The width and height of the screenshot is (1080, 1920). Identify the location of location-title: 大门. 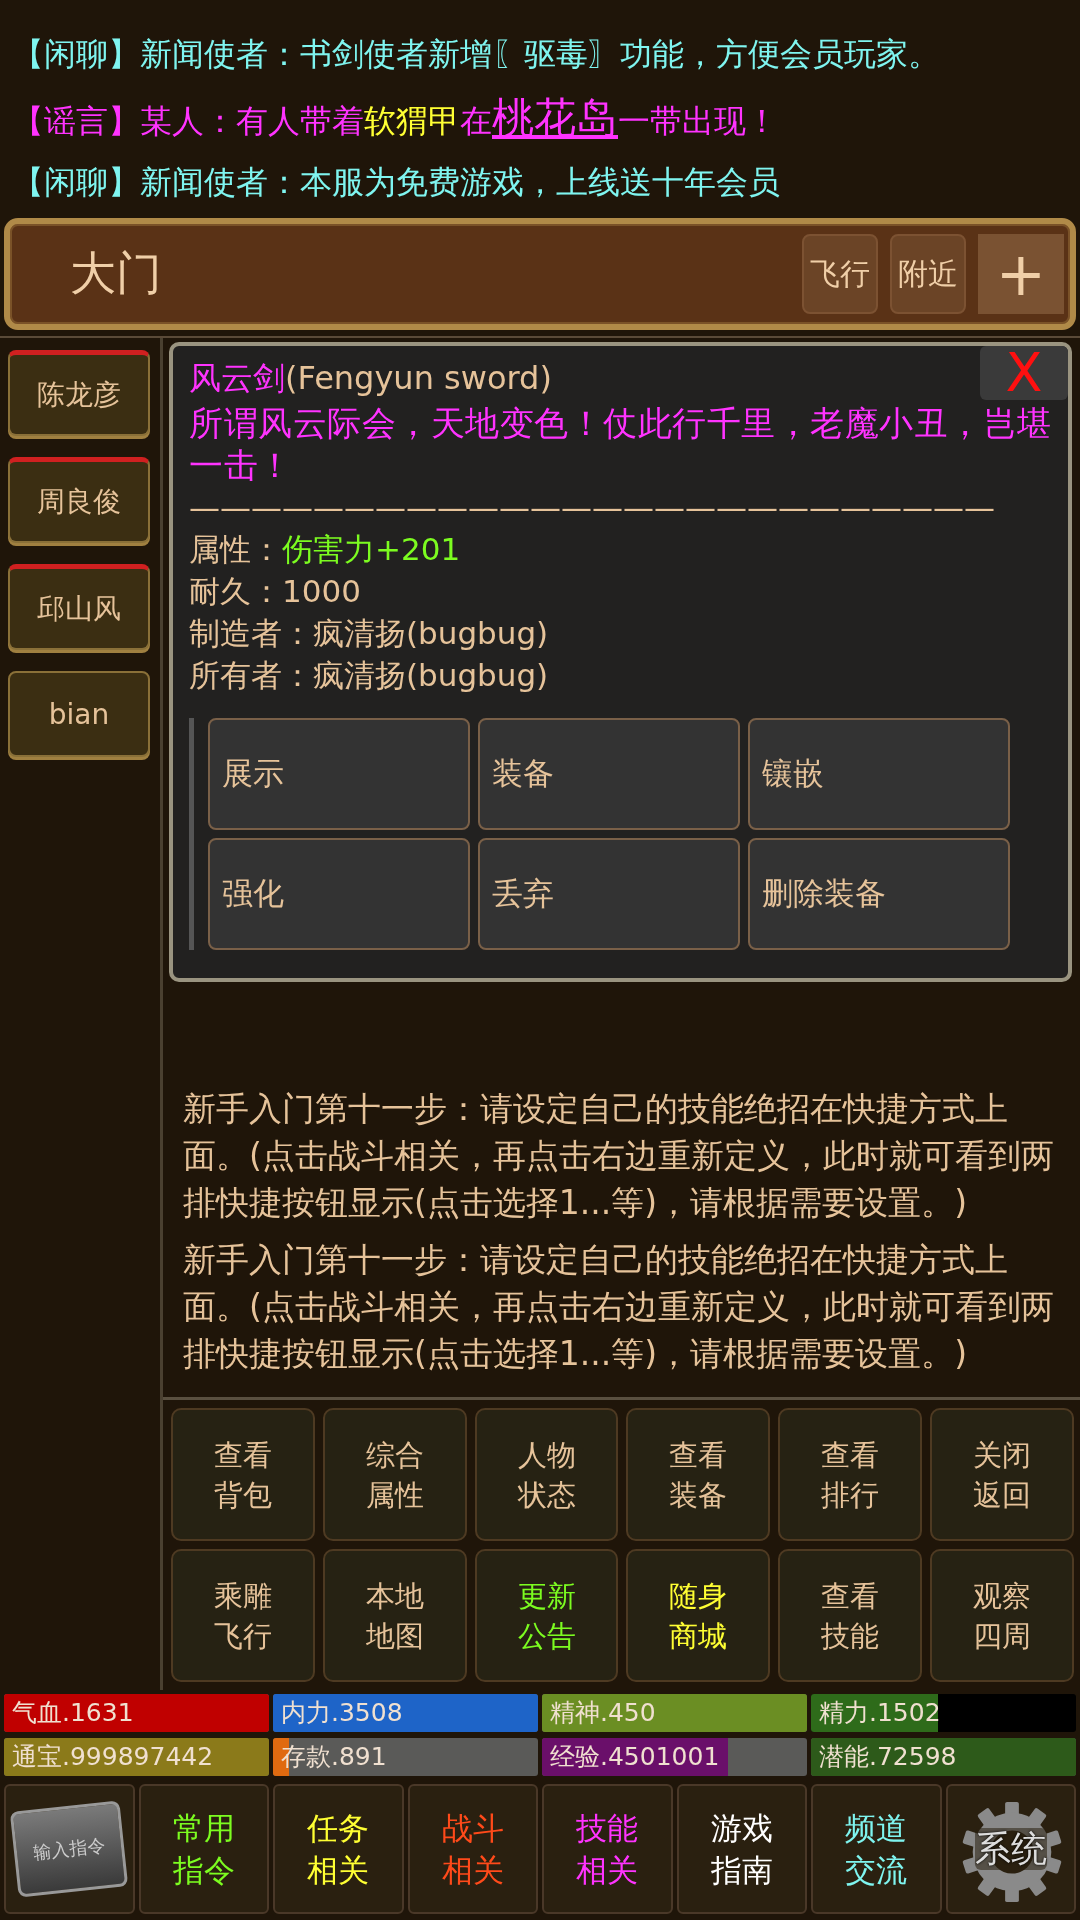
(116, 273).